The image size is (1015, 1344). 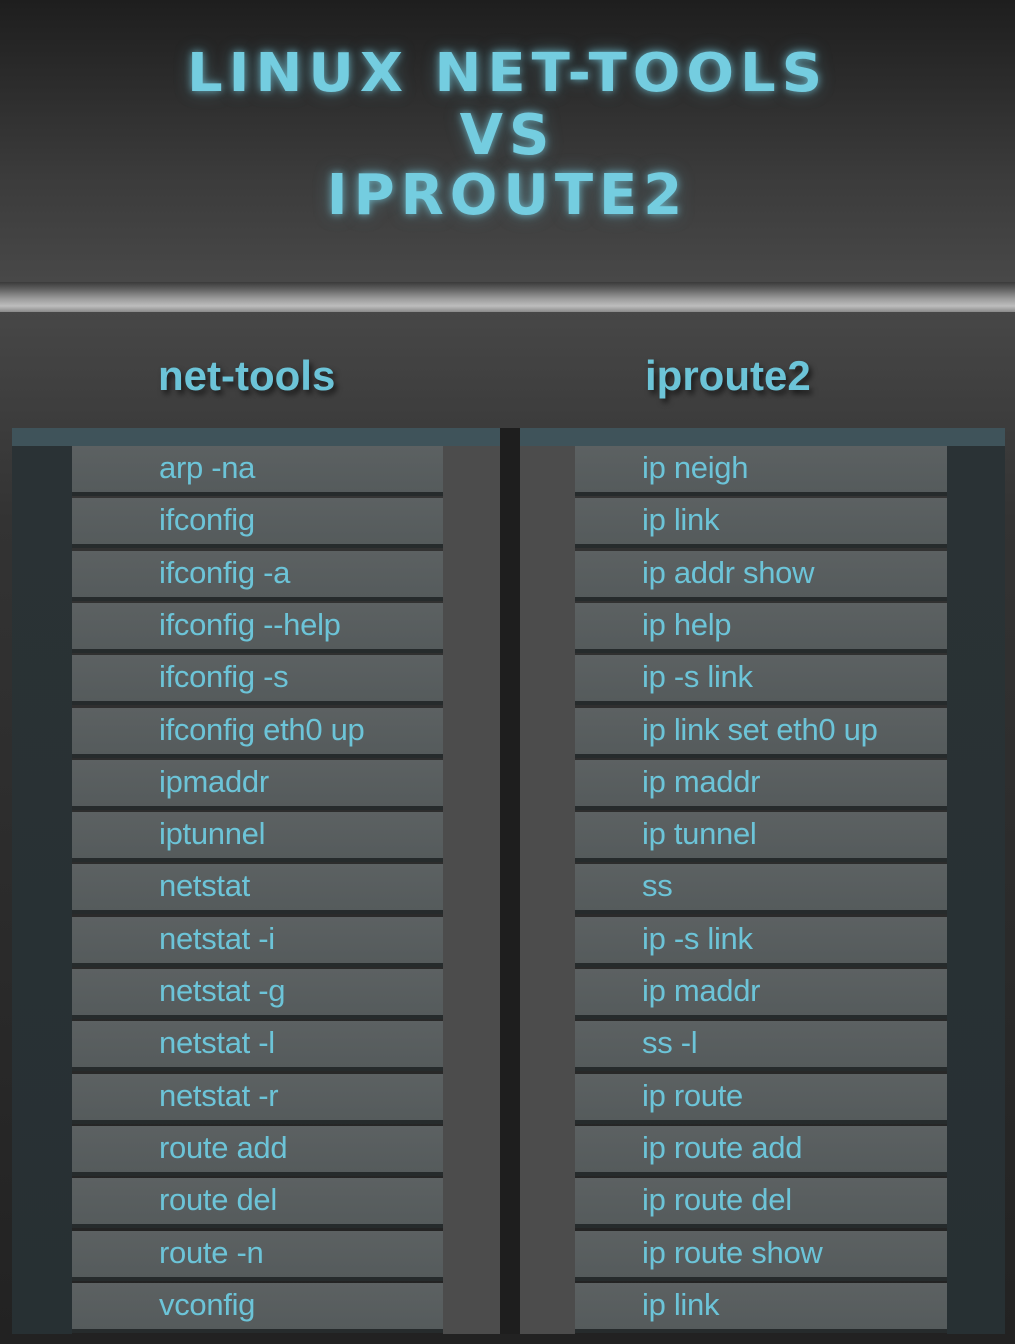 I want to click on net-tools-row: vconfig, so click(x=257, y=1305).